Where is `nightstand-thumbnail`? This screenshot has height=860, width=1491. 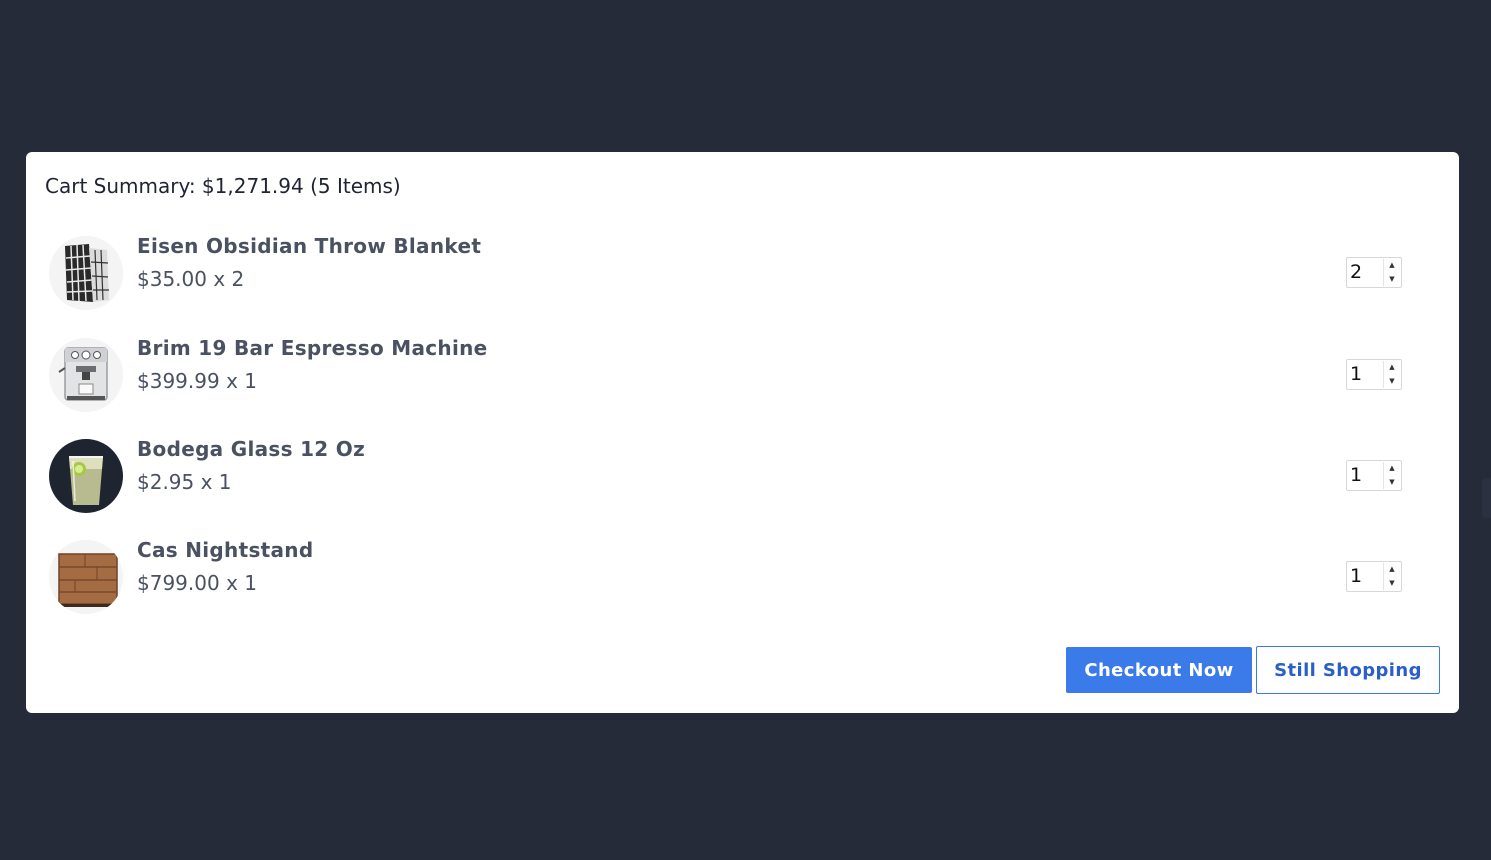 nightstand-thumbnail is located at coordinates (86, 577).